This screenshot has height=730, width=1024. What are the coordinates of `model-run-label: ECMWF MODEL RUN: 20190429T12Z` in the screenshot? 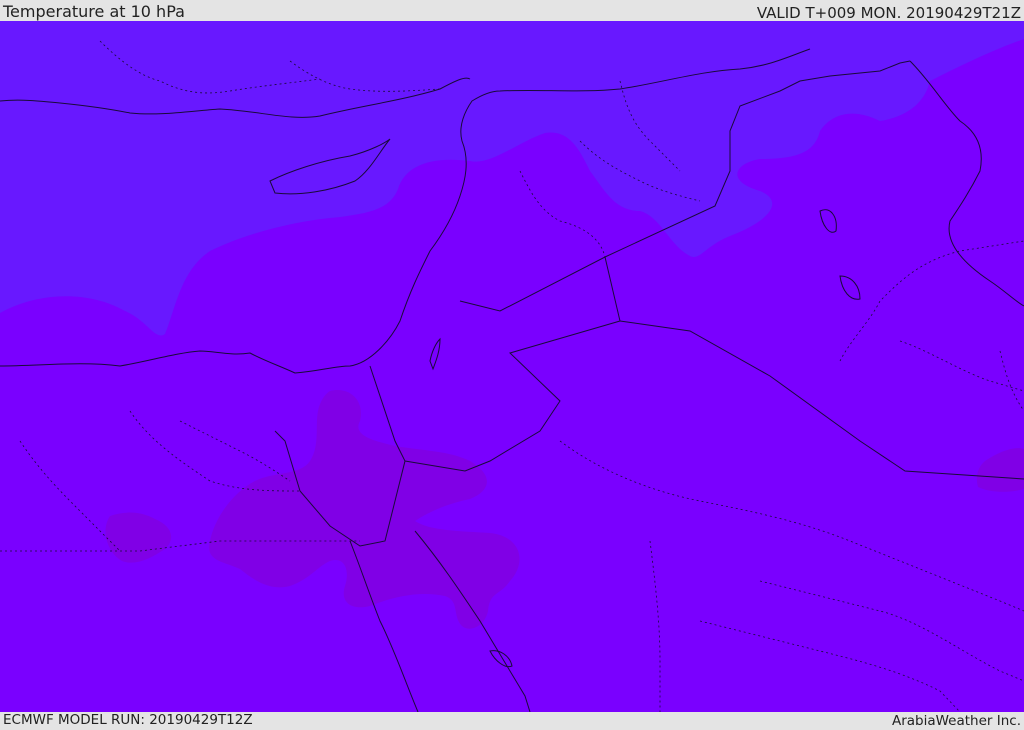 It's located at (128, 720).